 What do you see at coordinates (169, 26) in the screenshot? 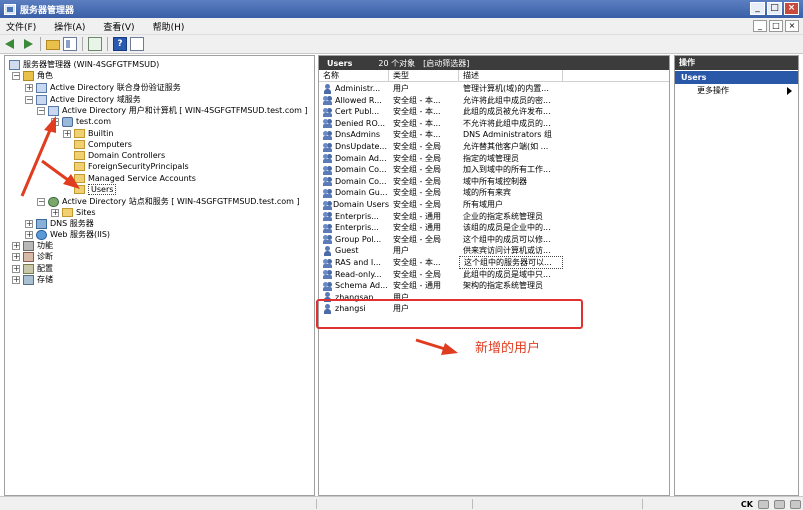
I see `menu-help: 帮助(H)` at bounding box center [169, 26].